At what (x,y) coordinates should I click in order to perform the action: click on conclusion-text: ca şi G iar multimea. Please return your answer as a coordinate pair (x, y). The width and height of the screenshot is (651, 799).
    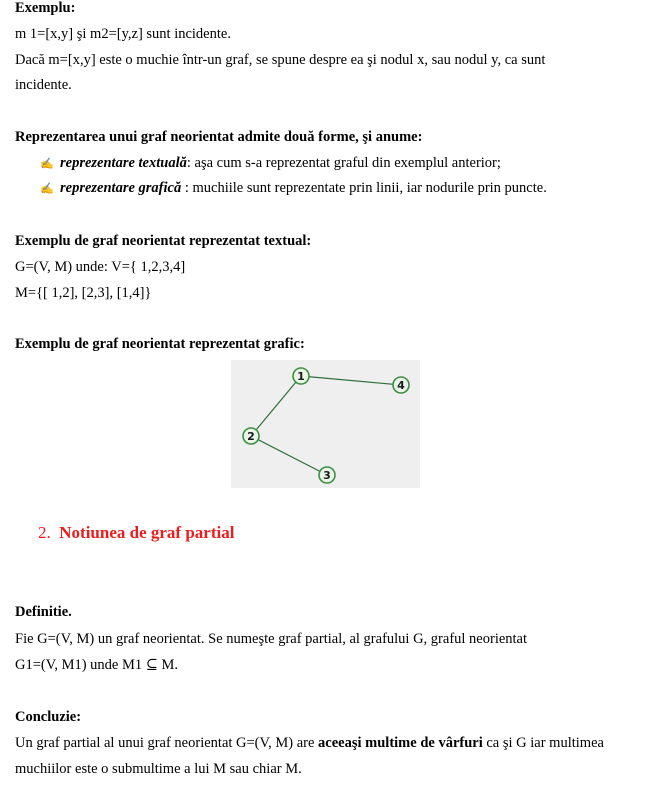
    Looking at the image, I should click on (543, 743).